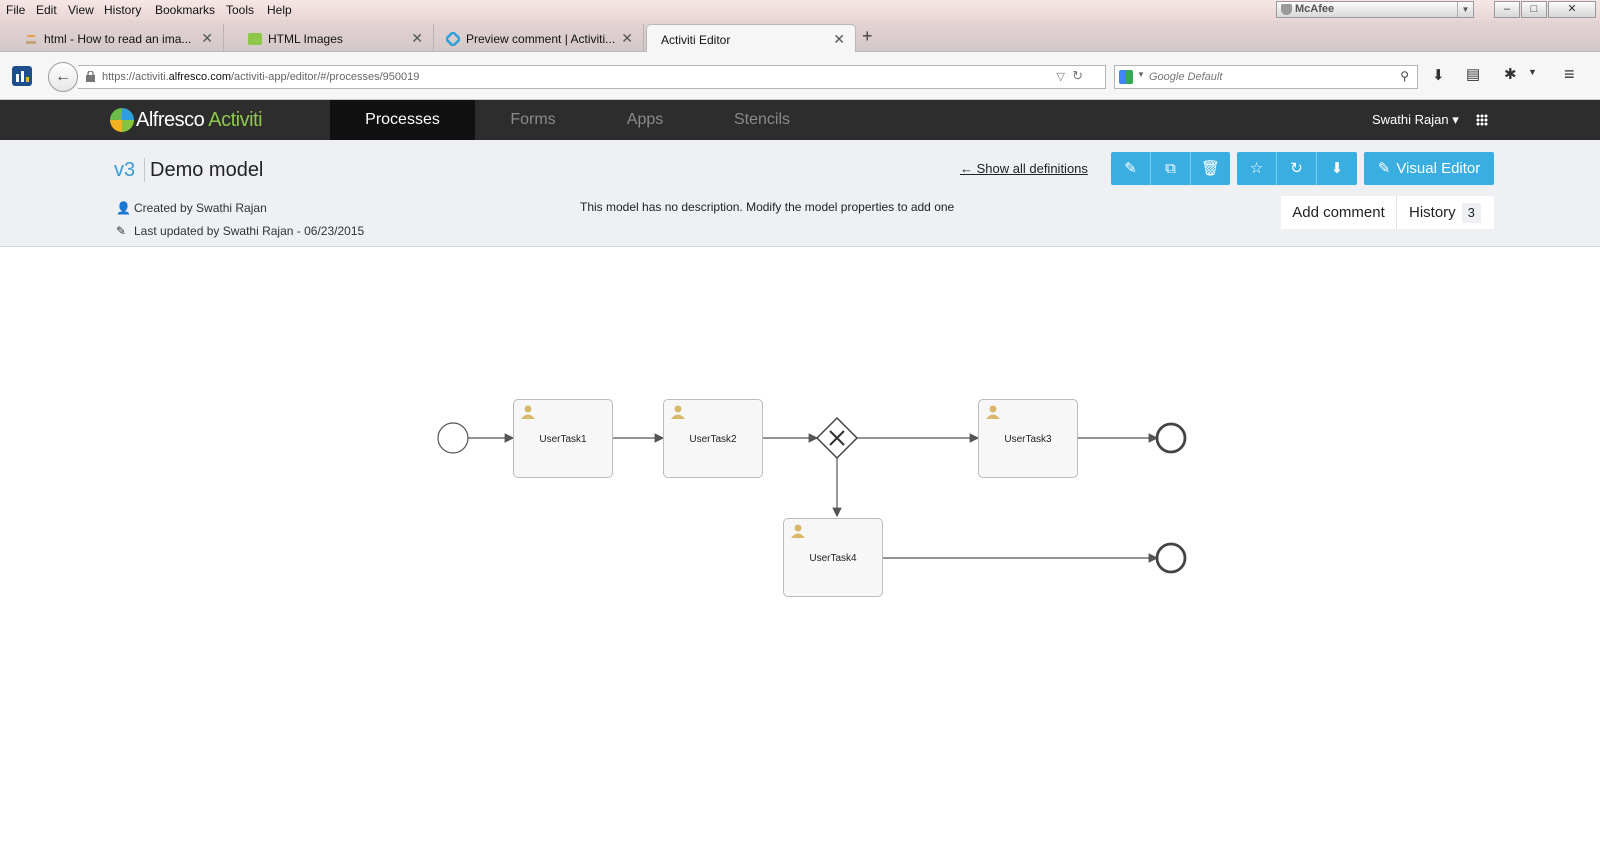 This screenshot has width=1600, height=860. What do you see at coordinates (751, 38) in the screenshot?
I see `browser-tab-active: Activiti Editor ✕` at bounding box center [751, 38].